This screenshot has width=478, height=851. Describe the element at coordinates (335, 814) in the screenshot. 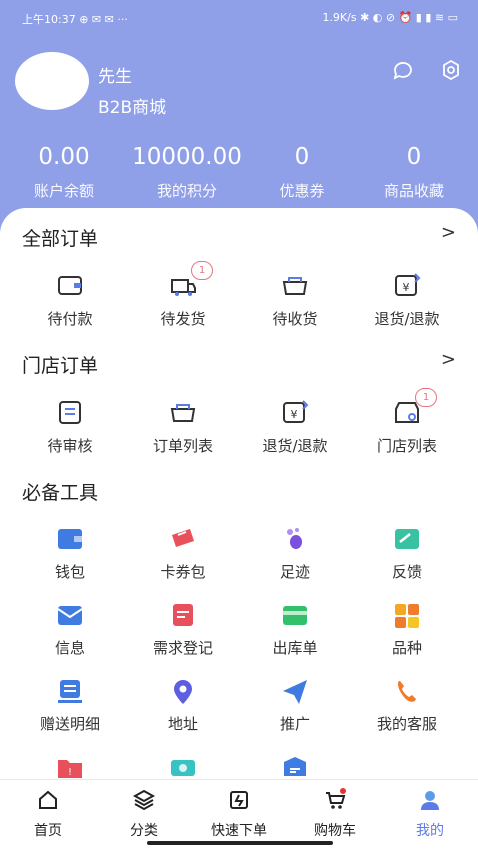

I see `tab-cart: 购物车` at that location.